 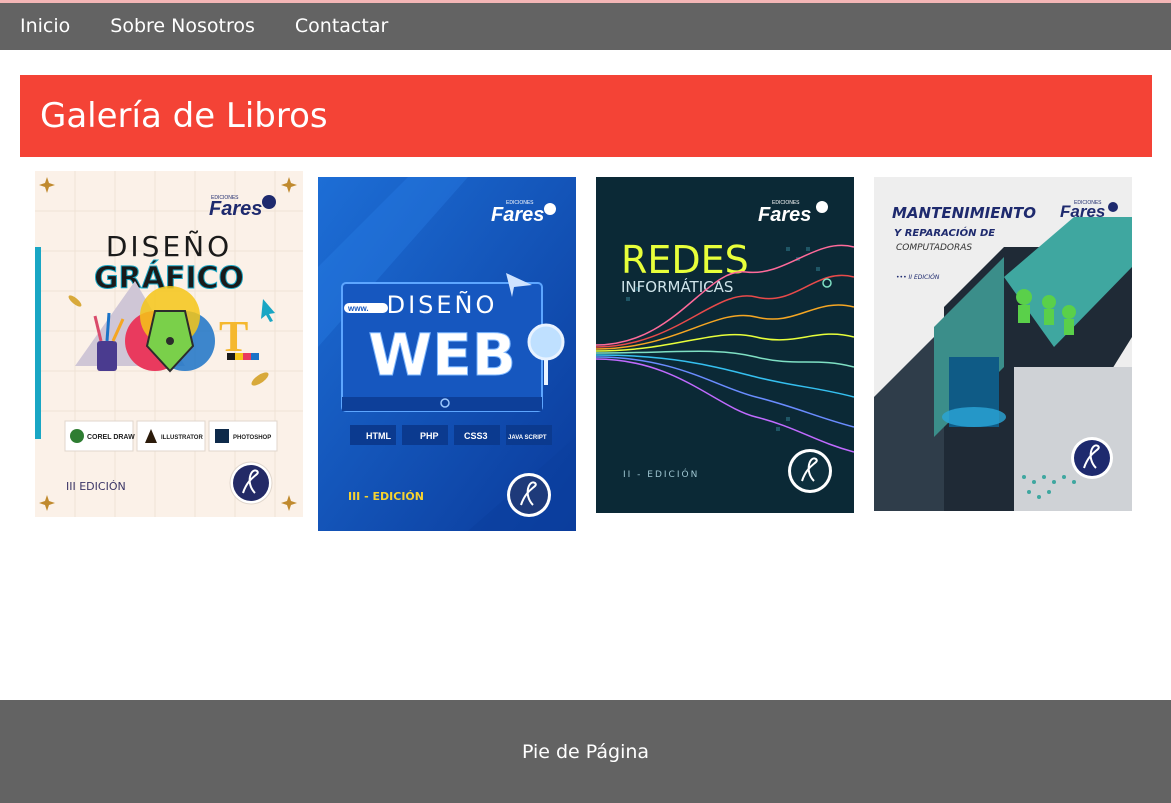 What do you see at coordinates (378, 436) in the screenshot?
I see `tag-html: HTML` at bounding box center [378, 436].